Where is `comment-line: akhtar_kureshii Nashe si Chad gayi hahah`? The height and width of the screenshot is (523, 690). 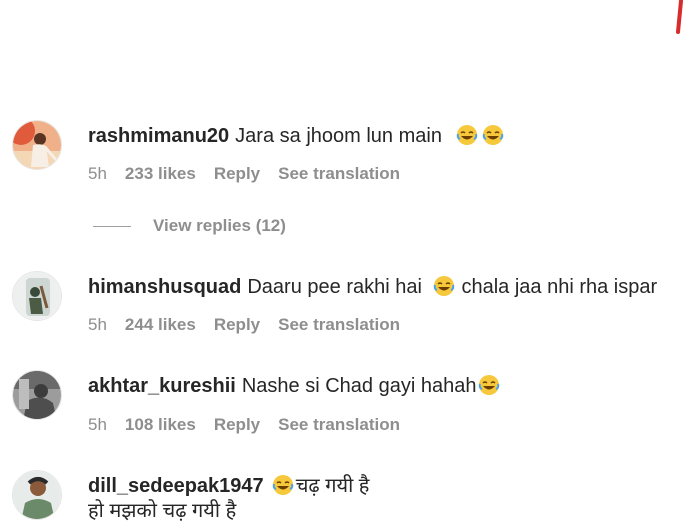 comment-line: akhtar_kureshii Nashe si Chad gayi hahah is located at coordinates (295, 386).